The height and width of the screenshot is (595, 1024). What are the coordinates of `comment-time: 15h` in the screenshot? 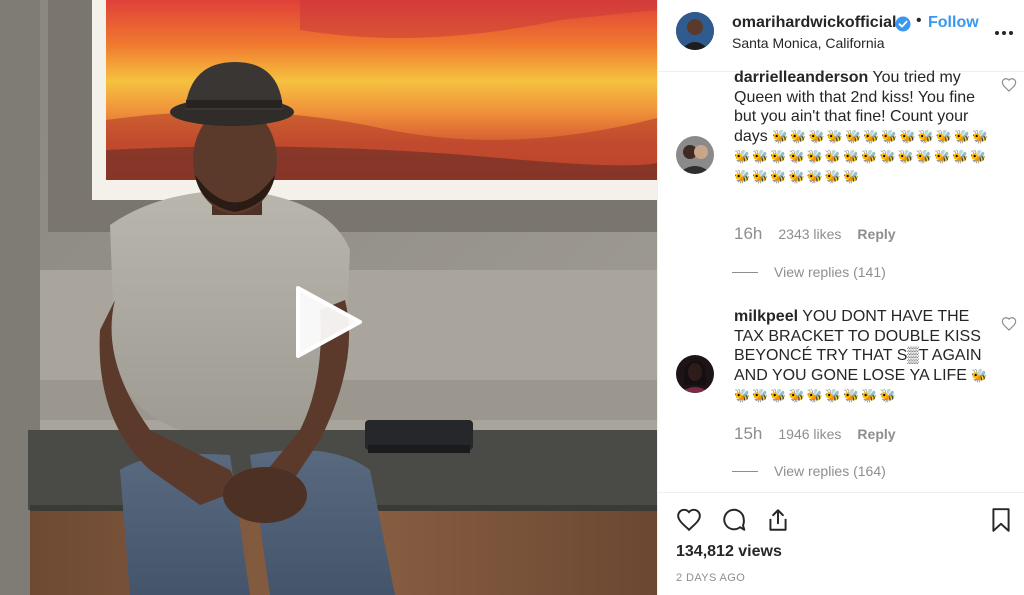 It's located at (748, 434).